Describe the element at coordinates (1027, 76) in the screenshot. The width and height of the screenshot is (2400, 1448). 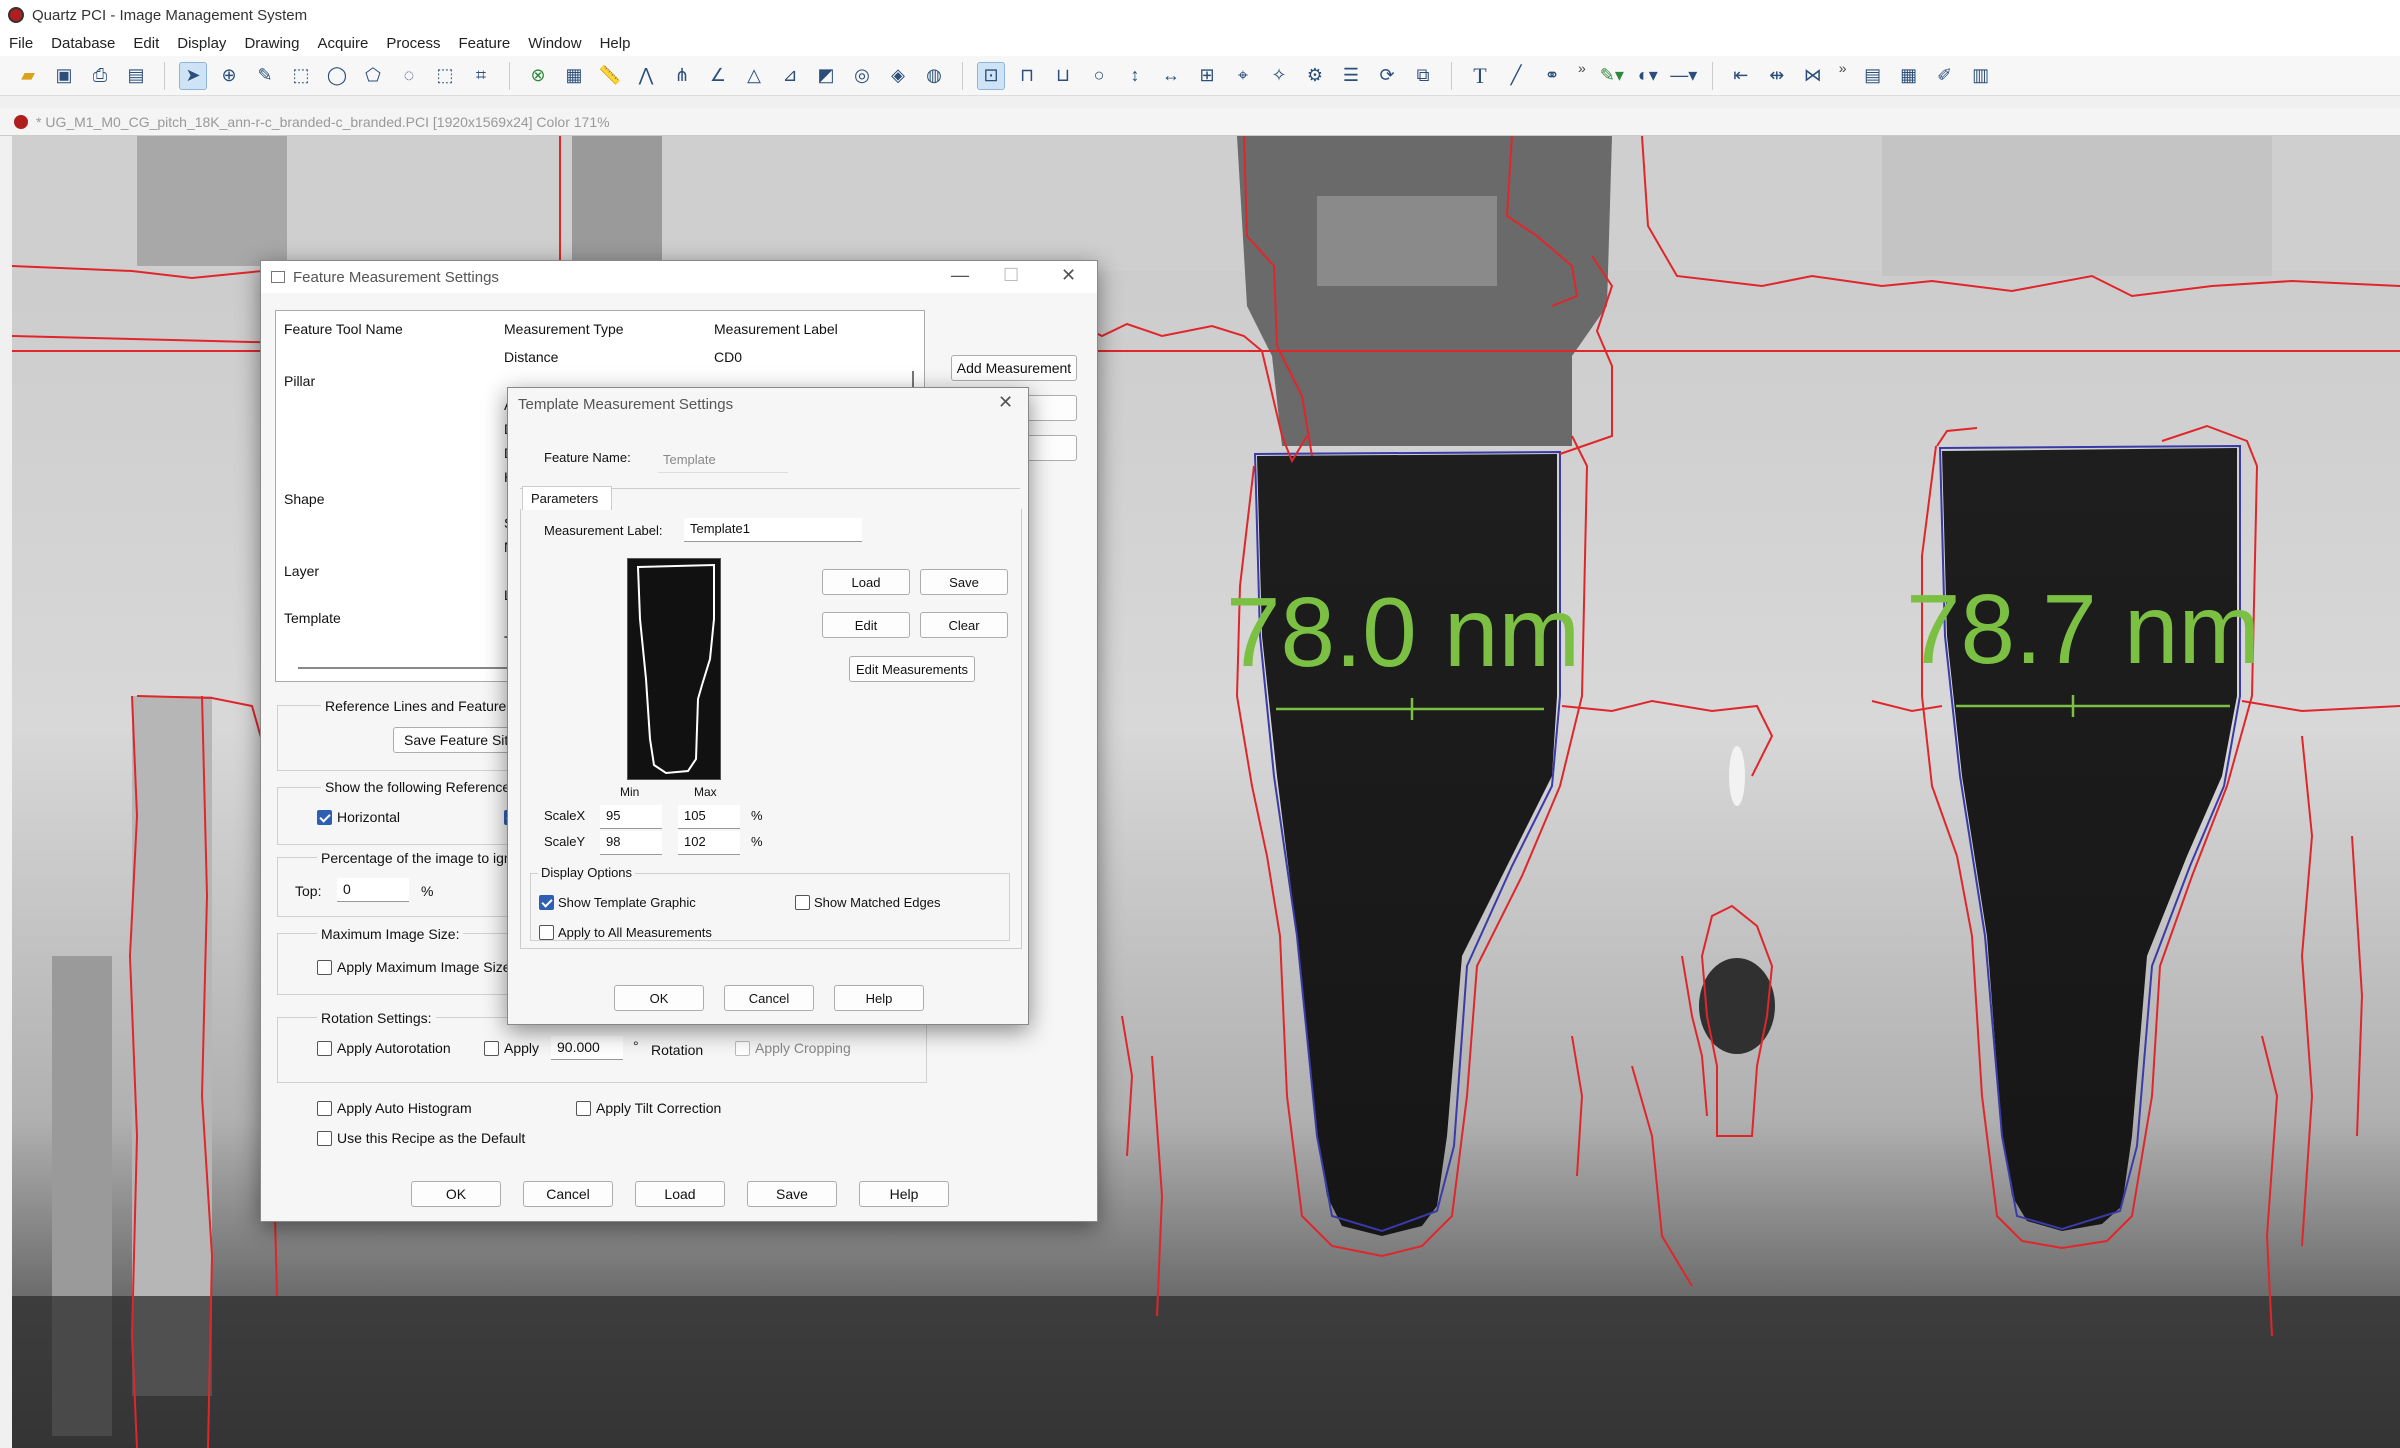
I see `pillar-icon: ⊓` at that location.